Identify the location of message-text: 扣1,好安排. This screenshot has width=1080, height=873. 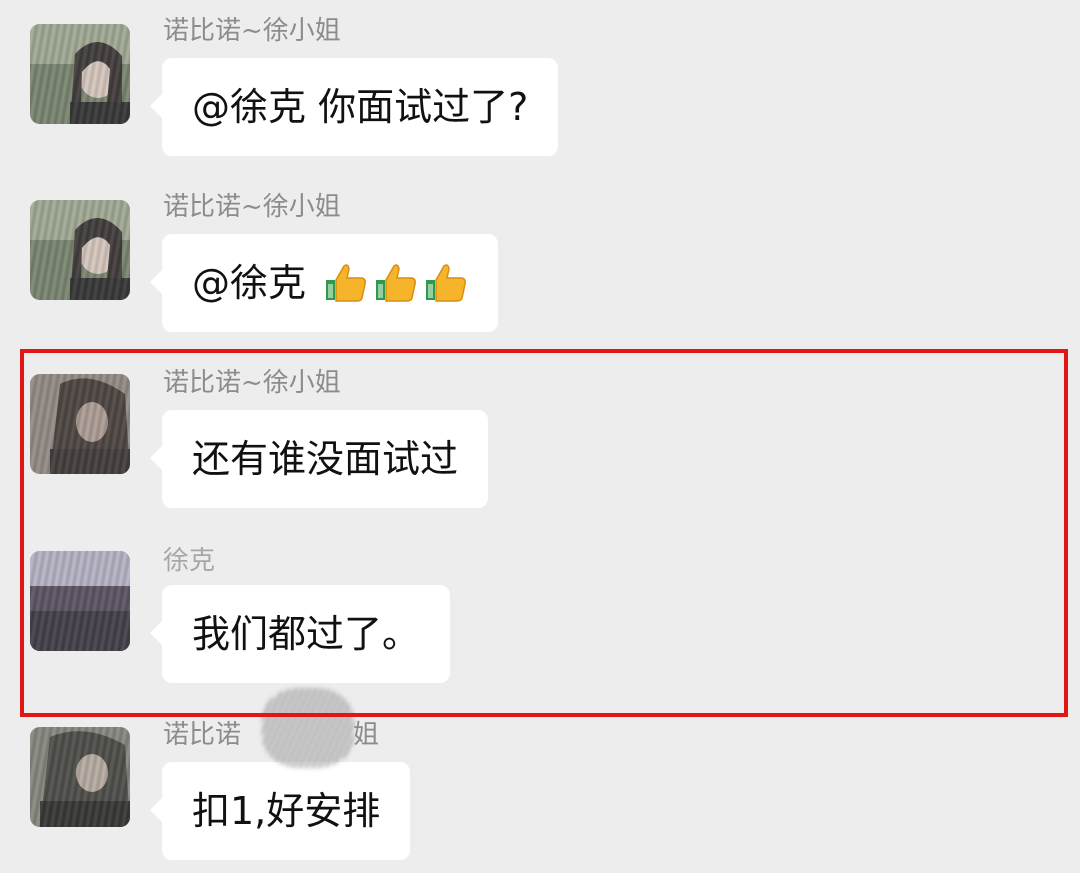
(286, 811).